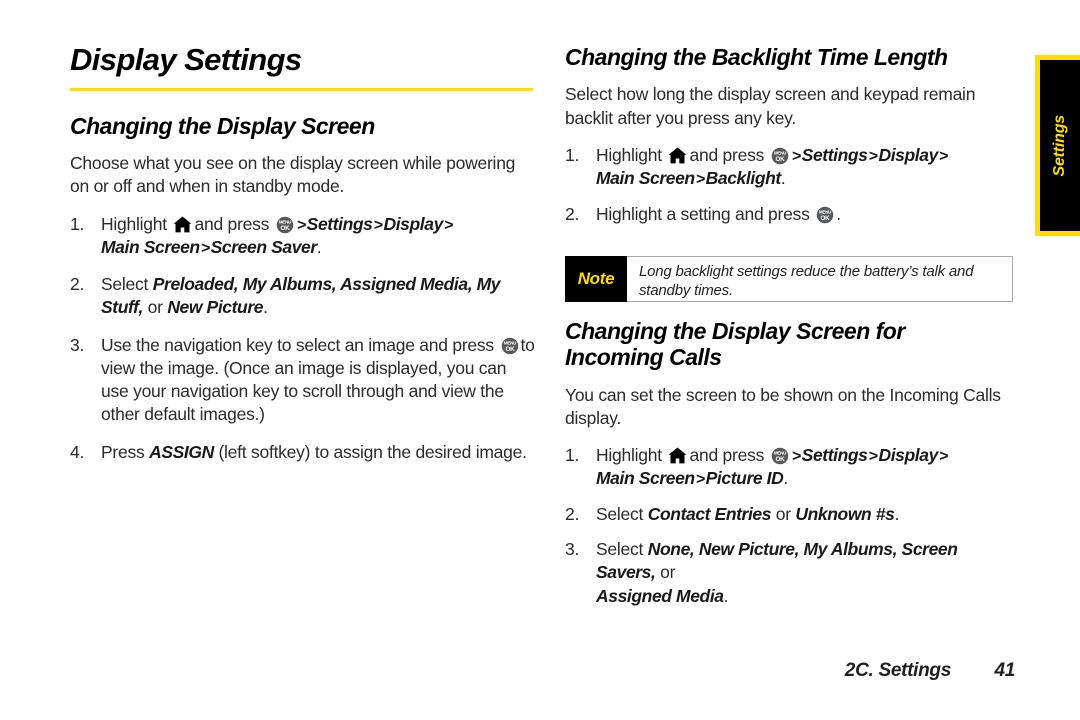 Image resolution: width=1080 pixels, height=720 pixels. Describe the element at coordinates (898, 670) in the screenshot. I see `footer-chapter: 2C. Settings` at that location.